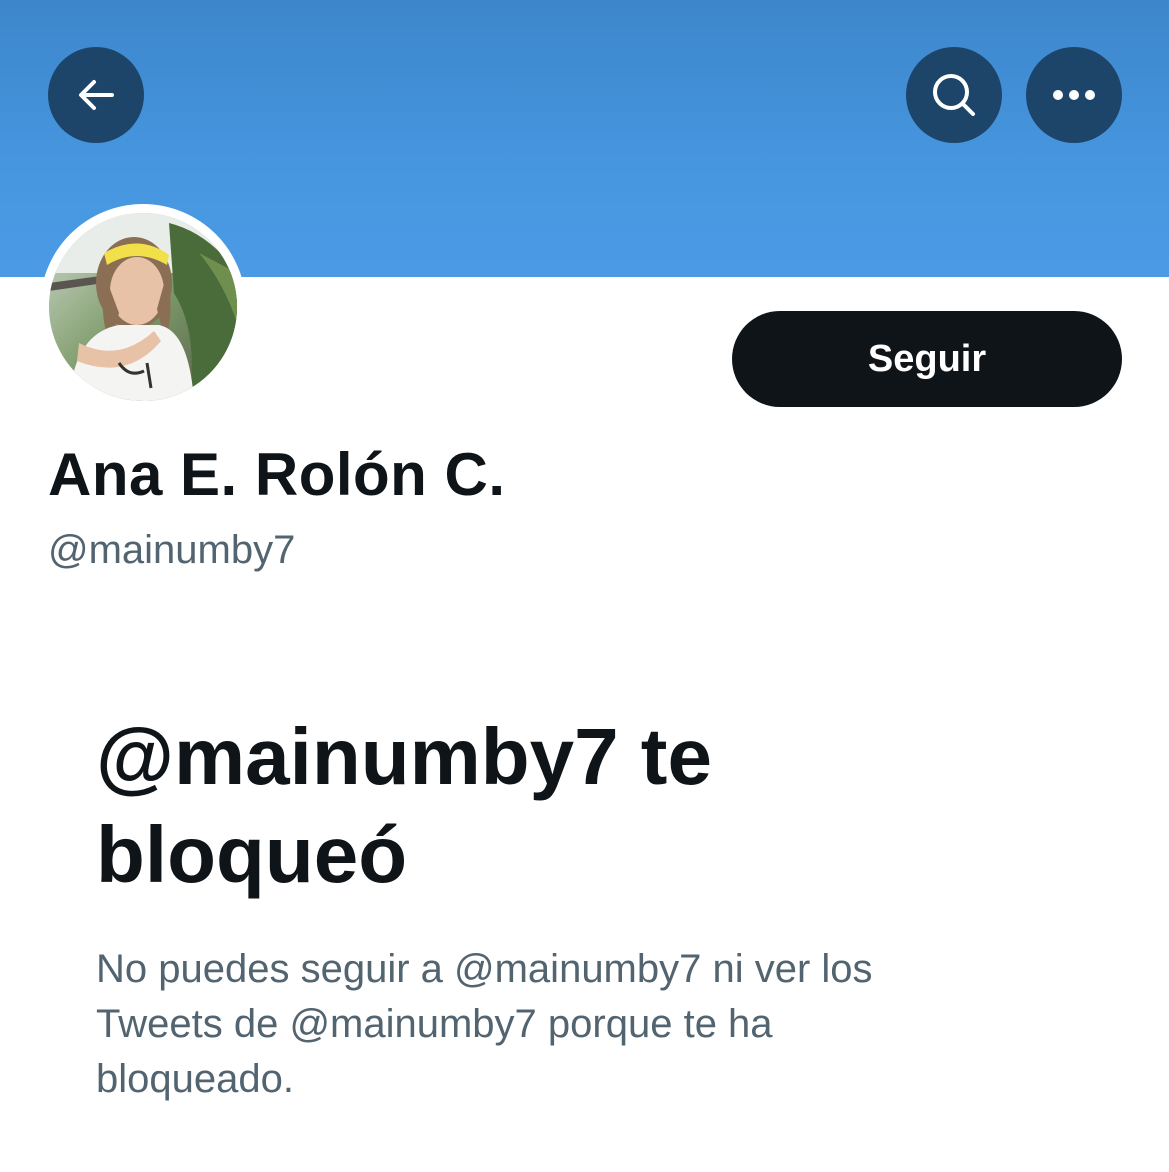 This screenshot has height=1172, width=1169. I want to click on search-icon, so click(954, 95).